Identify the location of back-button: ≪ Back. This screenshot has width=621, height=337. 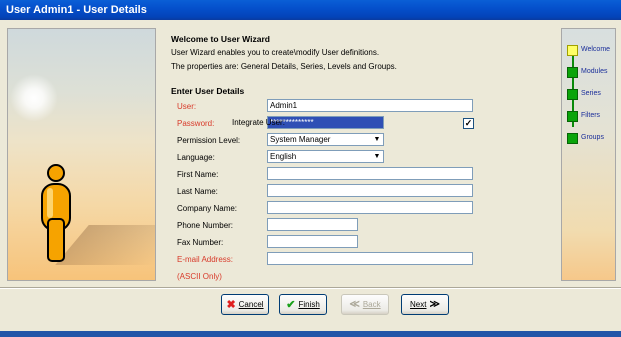
(365, 304).